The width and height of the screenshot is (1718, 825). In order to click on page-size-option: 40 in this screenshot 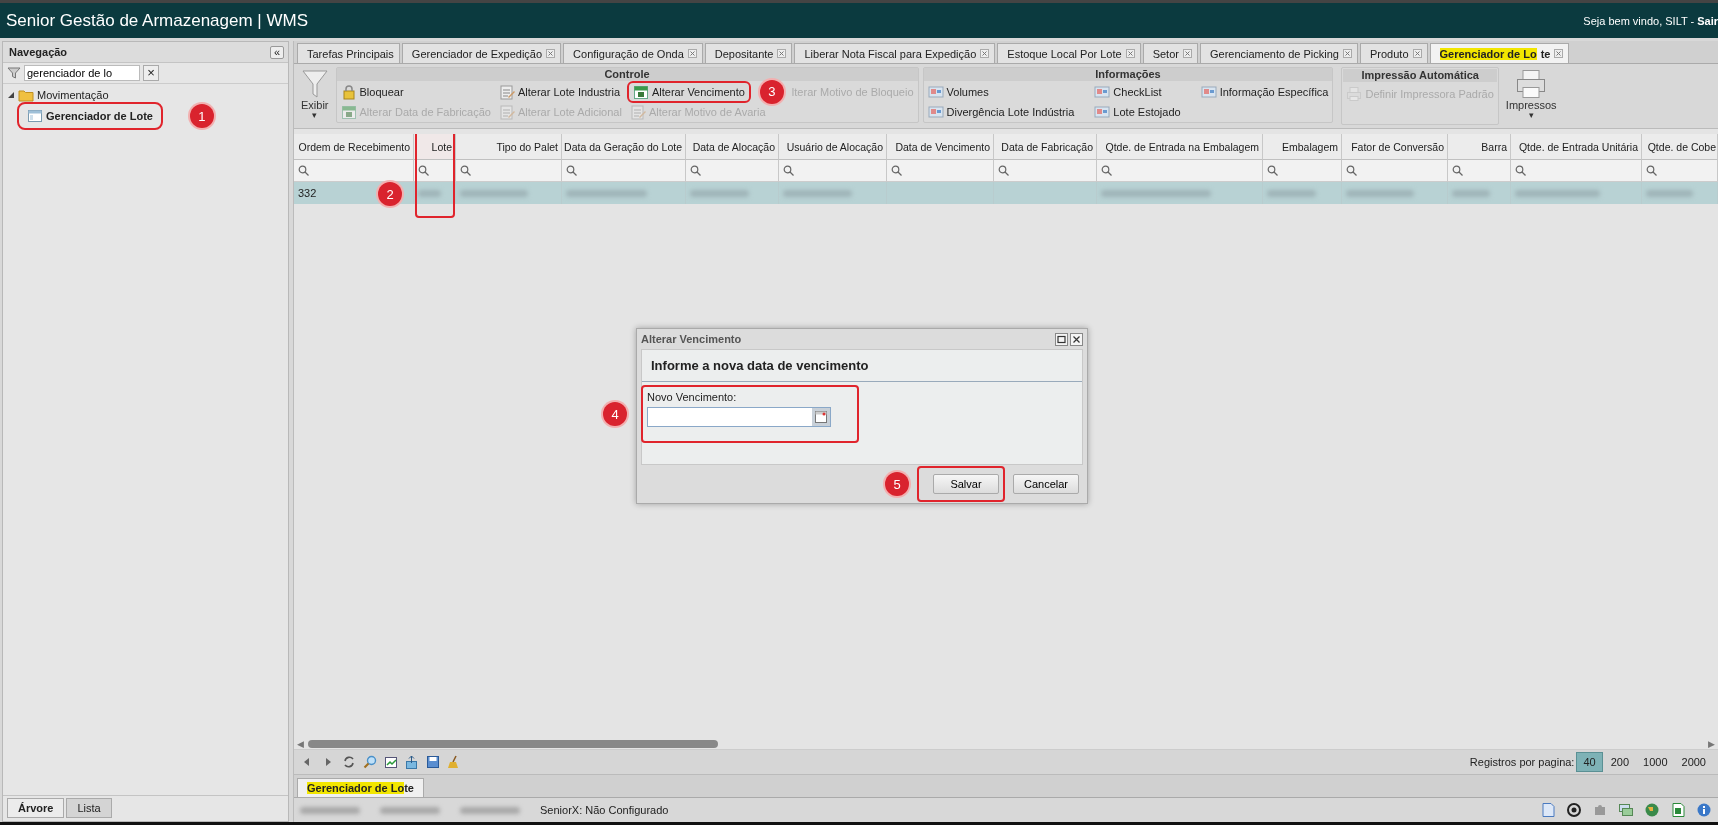, I will do `click(1589, 762)`.